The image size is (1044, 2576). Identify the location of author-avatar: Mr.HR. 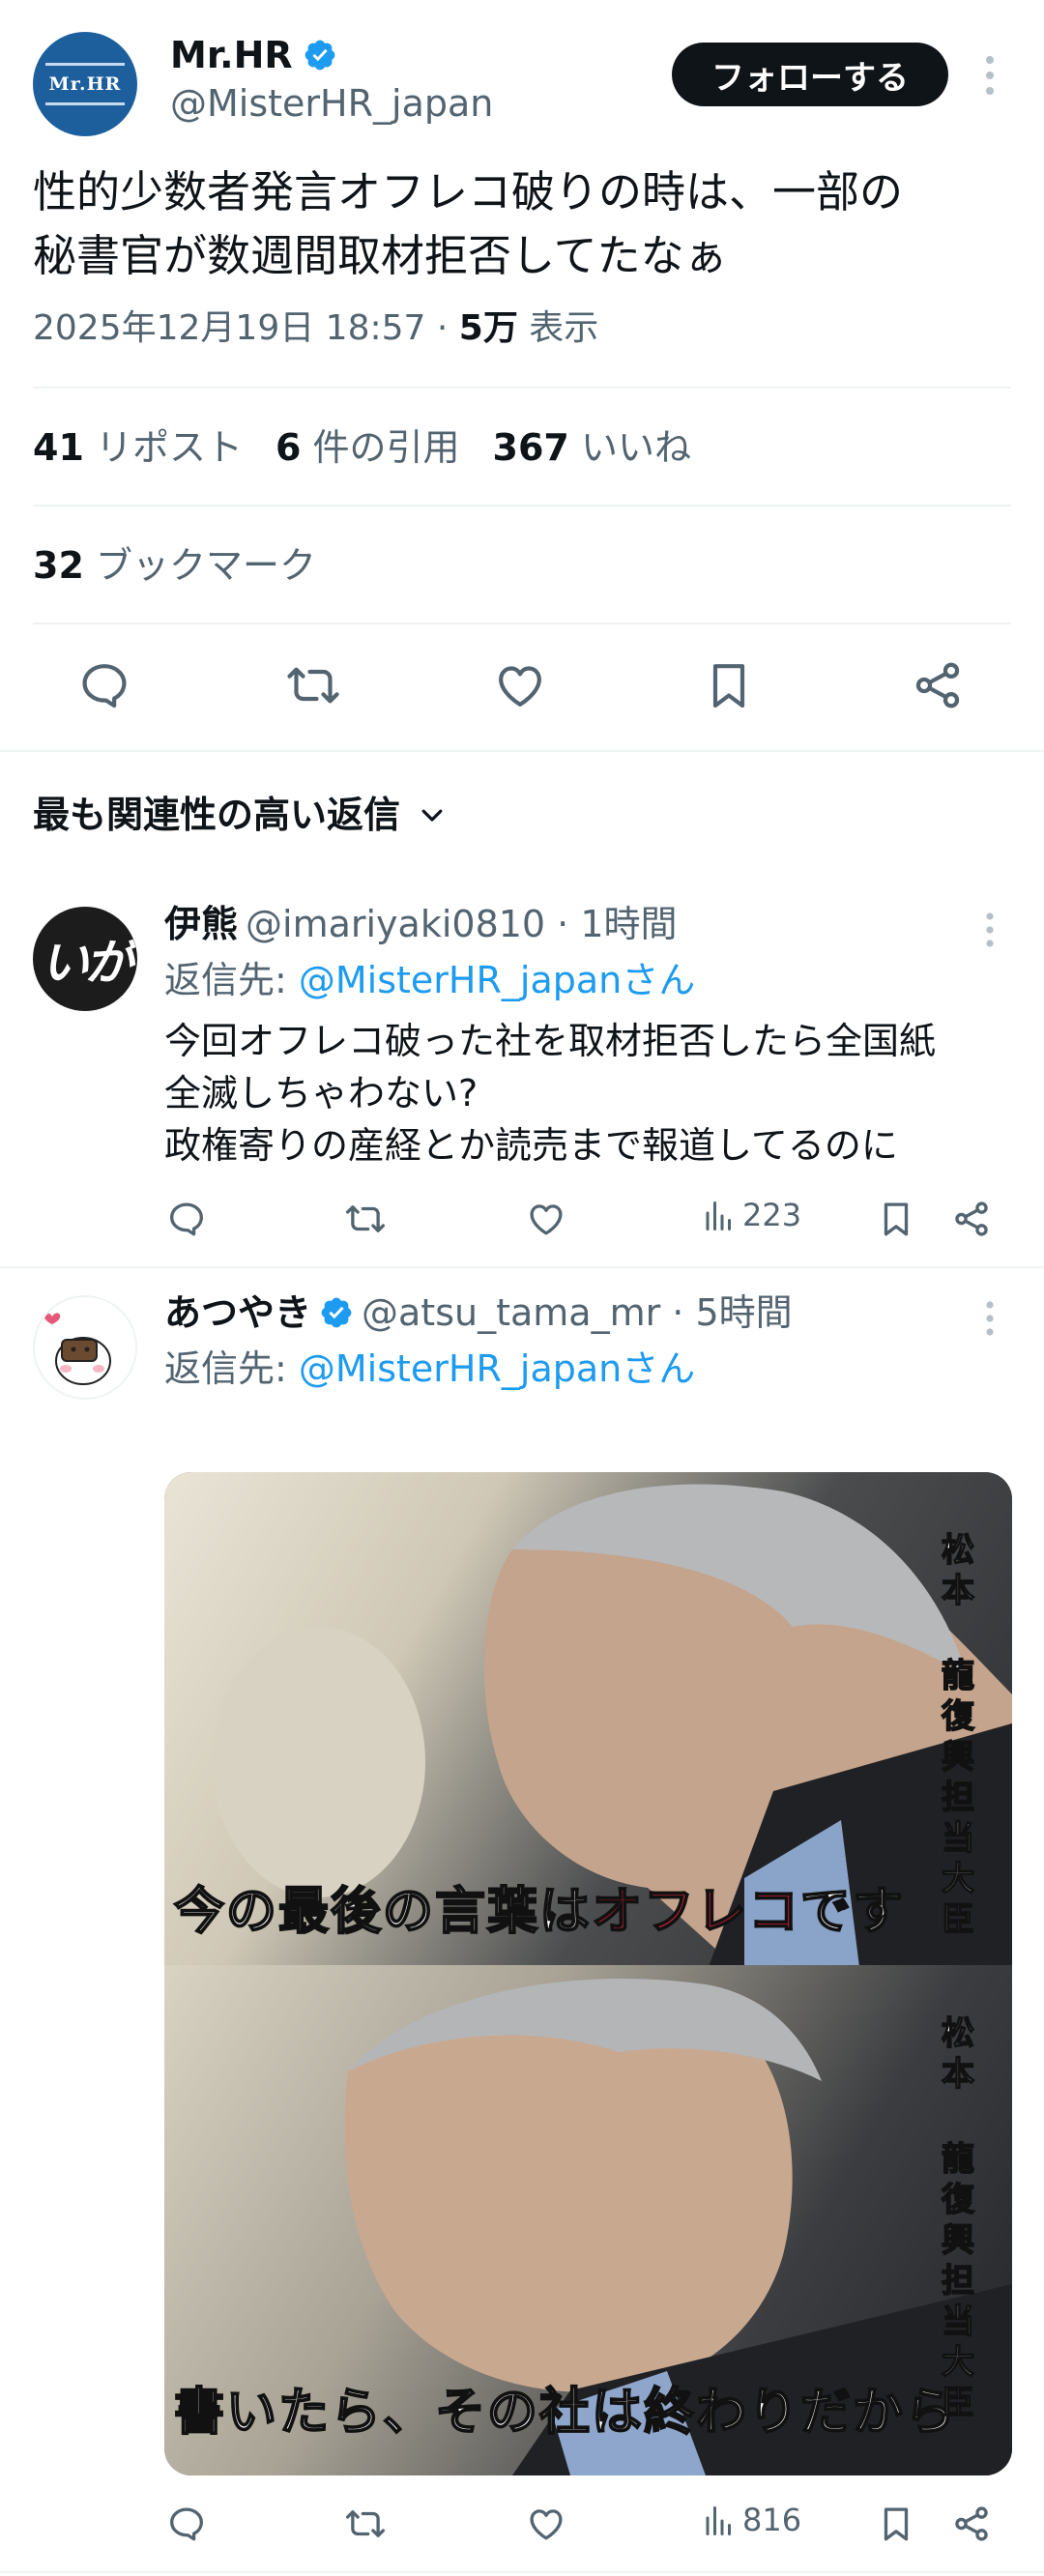
(85, 84).